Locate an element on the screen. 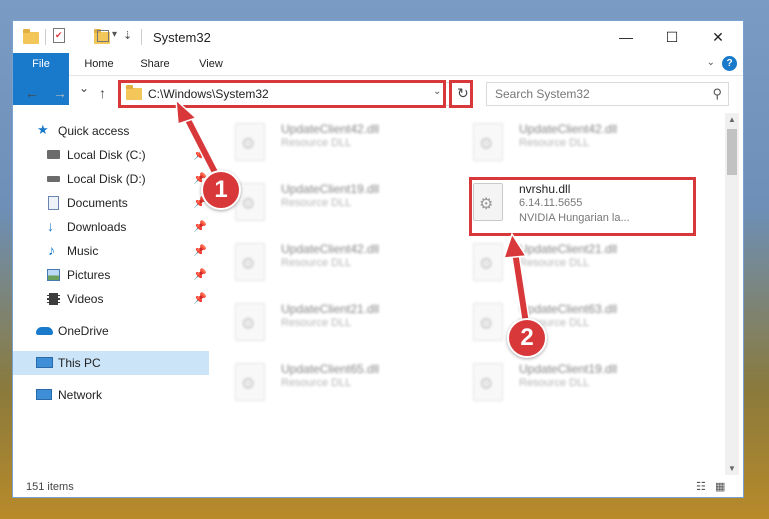 This screenshot has width=769, height=519. sidebar-item-label: Videos is located at coordinates (85, 299).